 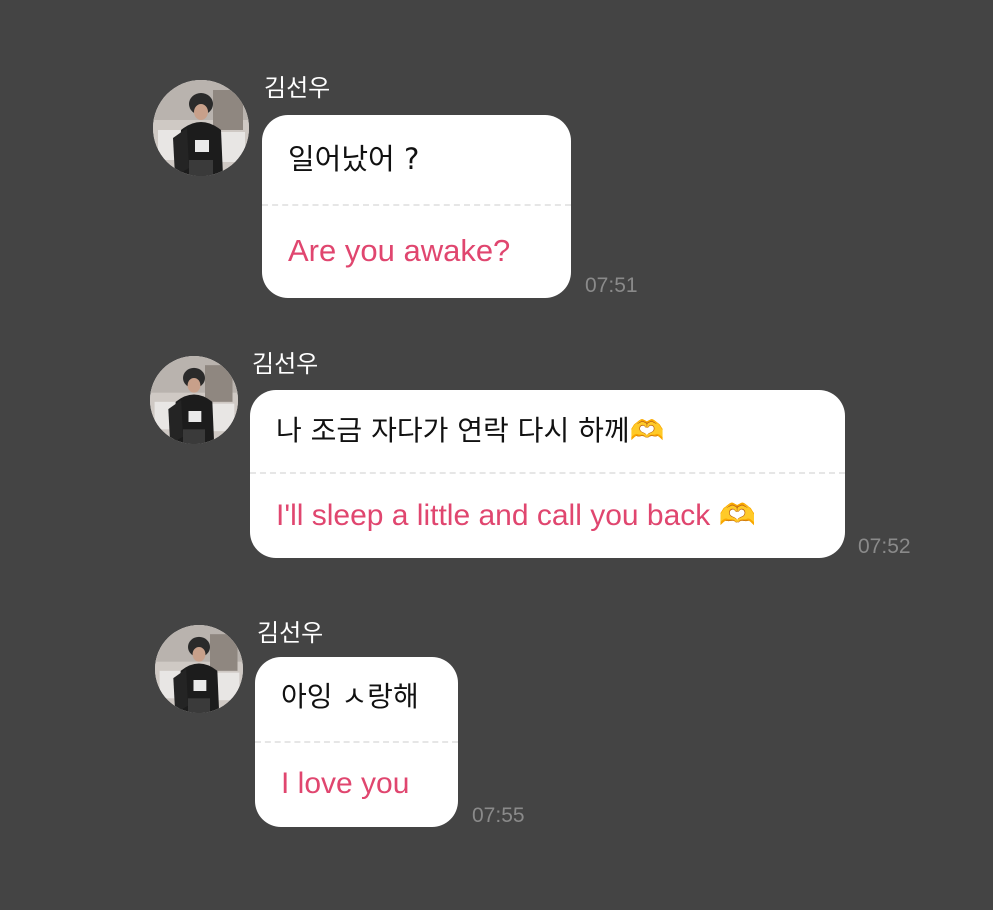 I want to click on timestamp: 07:51, so click(x=611, y=285).